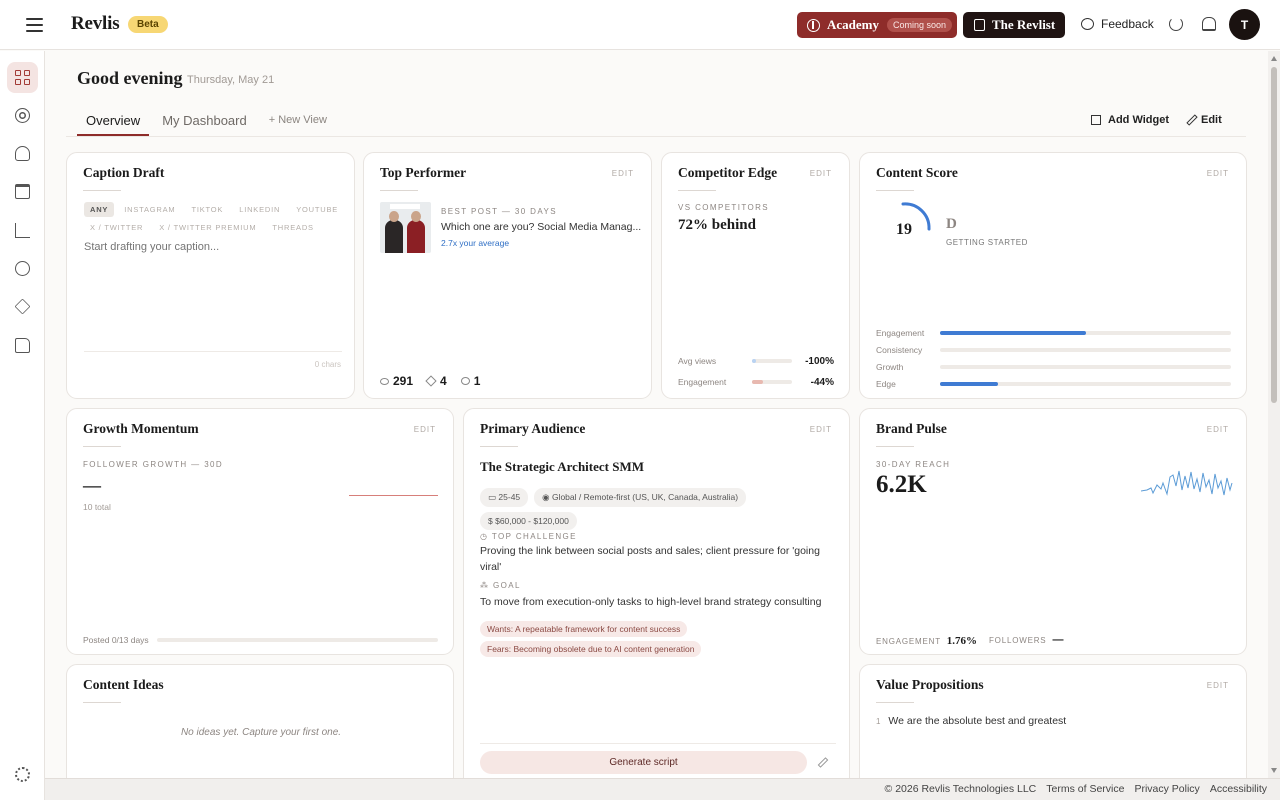  I want to click on row-value: -44%, so click(822, 382).